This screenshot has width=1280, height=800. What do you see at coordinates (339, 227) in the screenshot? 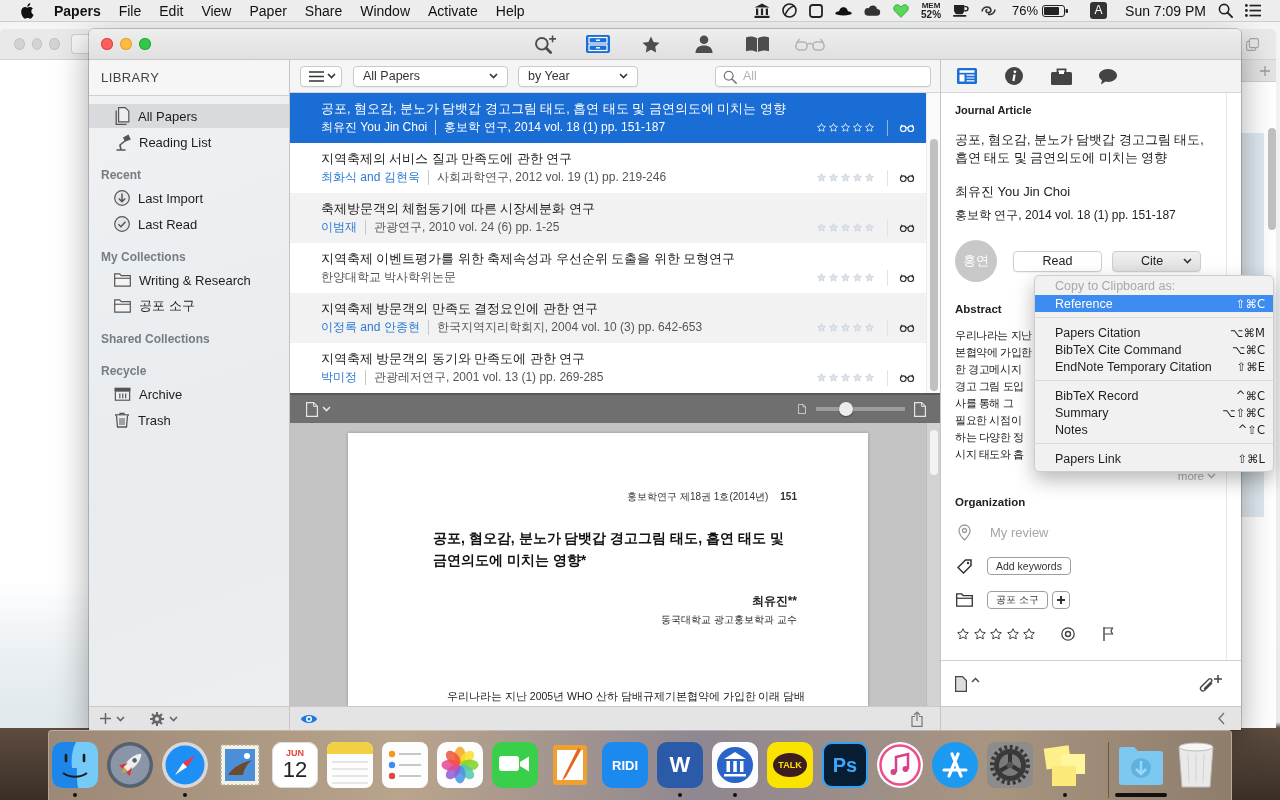
I see `paper-authors: 이범재` at bounding box center [339, 227].